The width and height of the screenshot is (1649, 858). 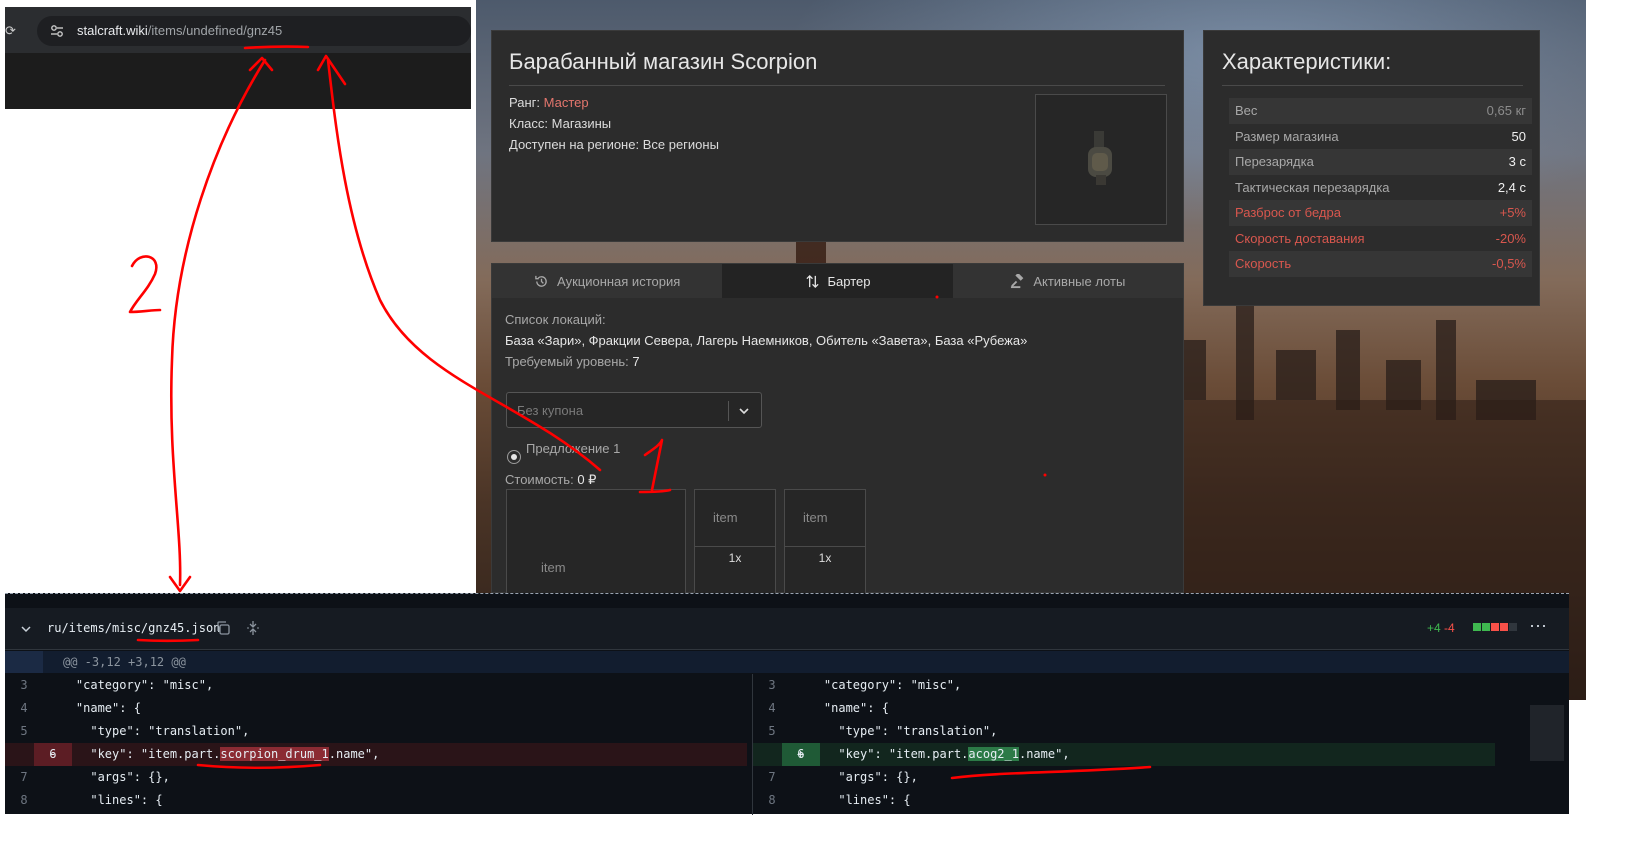 What do you see at coordinates (1017, 280) in the screenshot?
I see `gavel-icon` at bounding box center [1017, 280].